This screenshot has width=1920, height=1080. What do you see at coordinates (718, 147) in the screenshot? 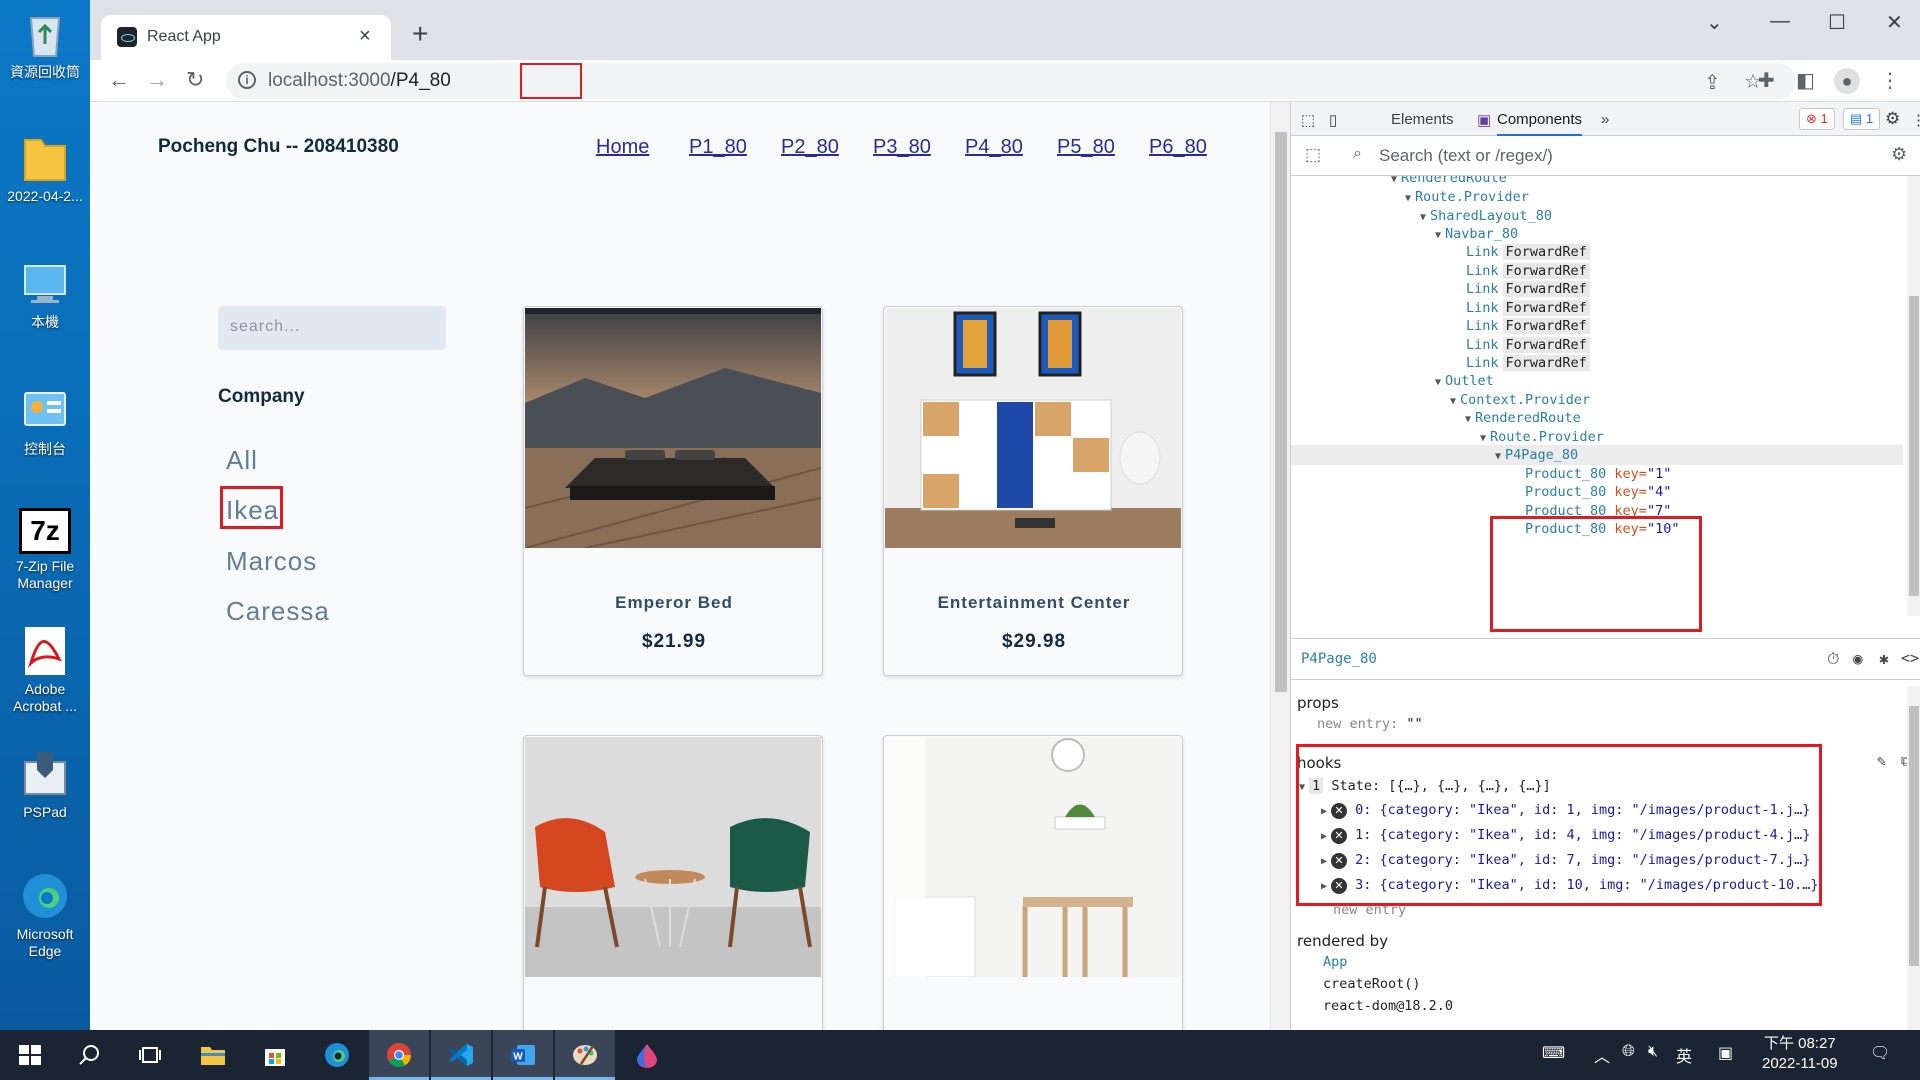
I see `nav-link-p1: P1_80` at bounding box center [718, 147].